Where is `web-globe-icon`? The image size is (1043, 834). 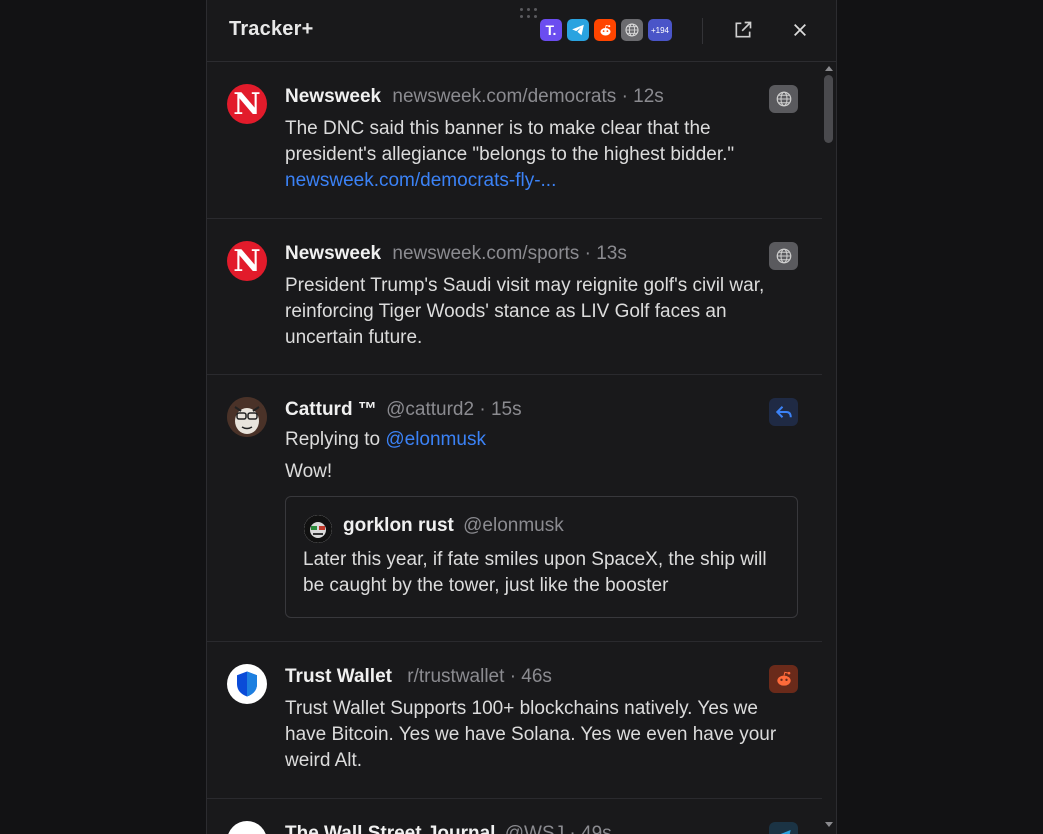 web-globe-icon is located at coordinates (632, 30).